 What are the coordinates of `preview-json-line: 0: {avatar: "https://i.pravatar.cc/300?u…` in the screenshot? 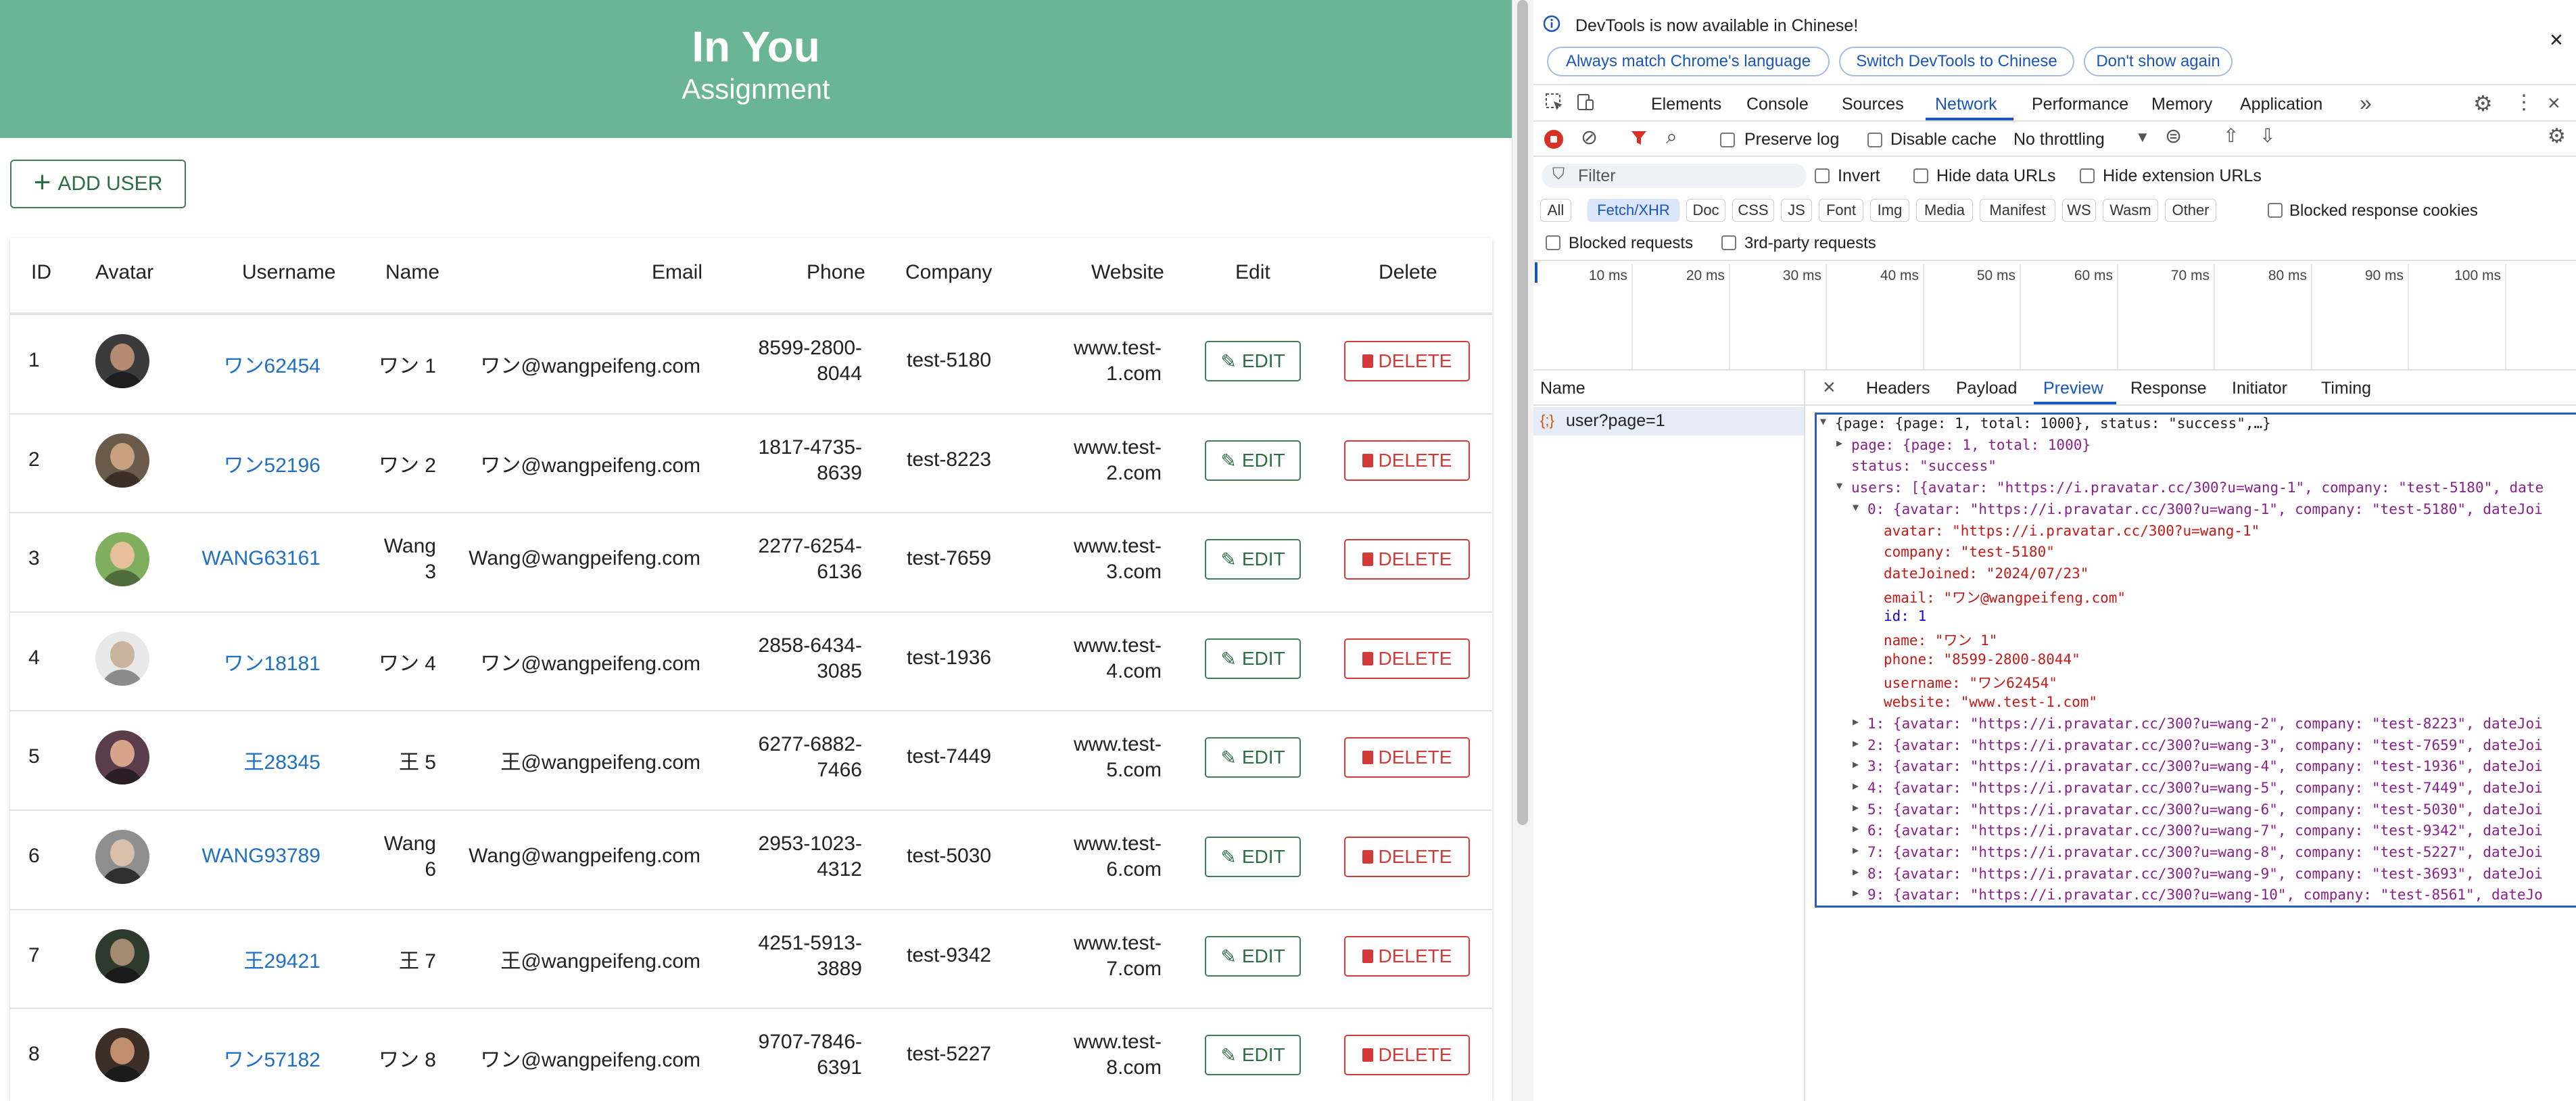 It's located at (2205, 509).